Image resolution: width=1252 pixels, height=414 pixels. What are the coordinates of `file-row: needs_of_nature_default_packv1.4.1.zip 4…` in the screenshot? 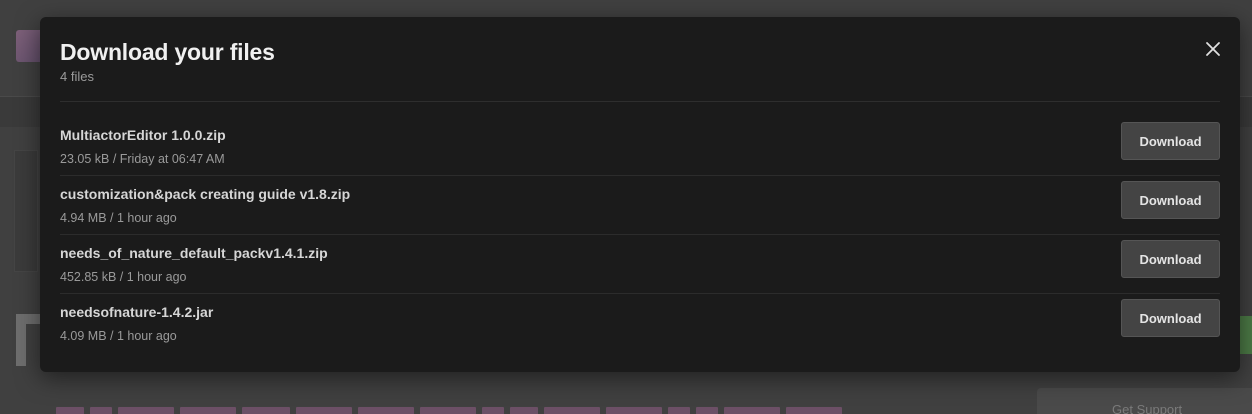 It's located at (640, 264).